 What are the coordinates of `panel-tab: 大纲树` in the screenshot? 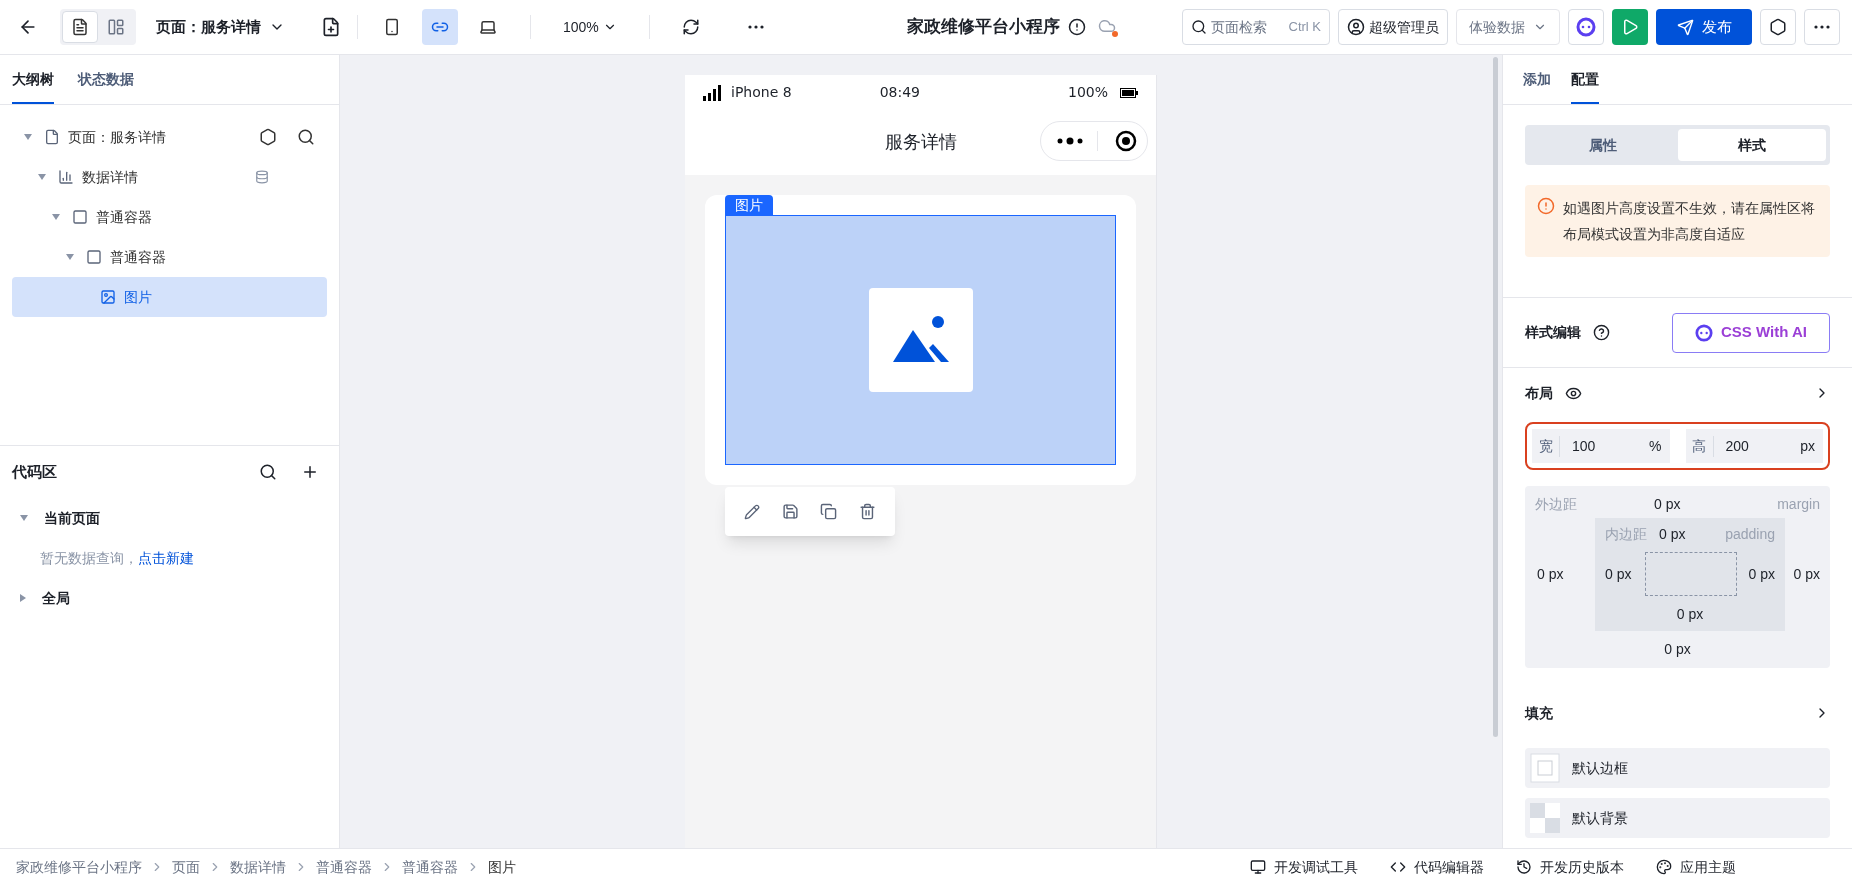 It's located at (33, 86).